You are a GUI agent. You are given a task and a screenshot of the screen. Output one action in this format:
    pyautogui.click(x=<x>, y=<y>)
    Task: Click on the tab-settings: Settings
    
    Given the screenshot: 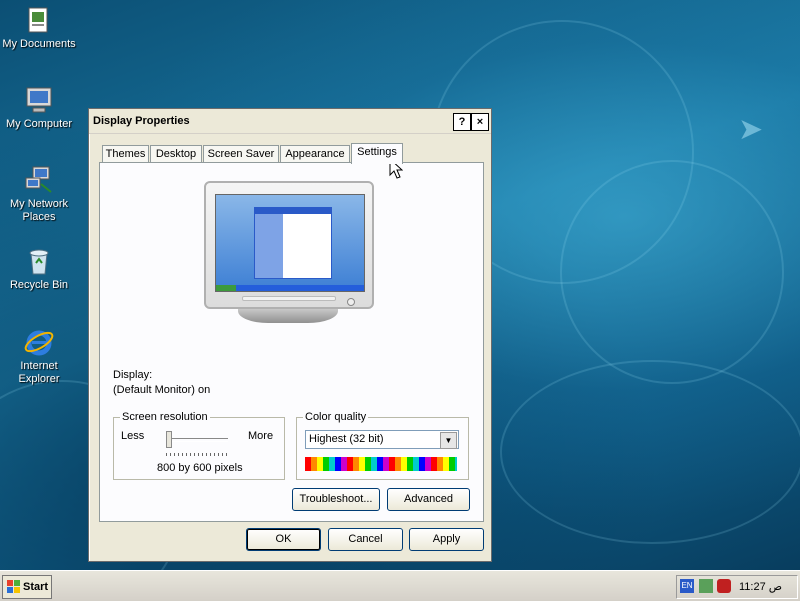 What is the action you would take?
    pyautogui.click(x=377, y=153)
    